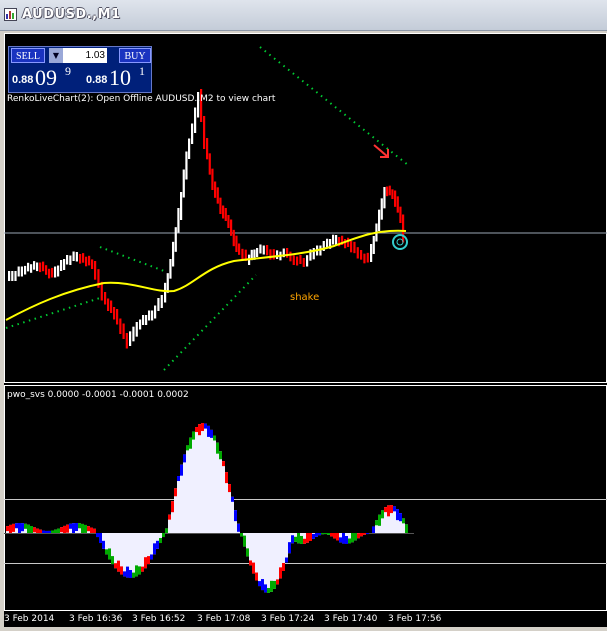  Describe the element at coordinates (68, 71) in the screenshot. I see `bid-price-pip: 9` at that location.